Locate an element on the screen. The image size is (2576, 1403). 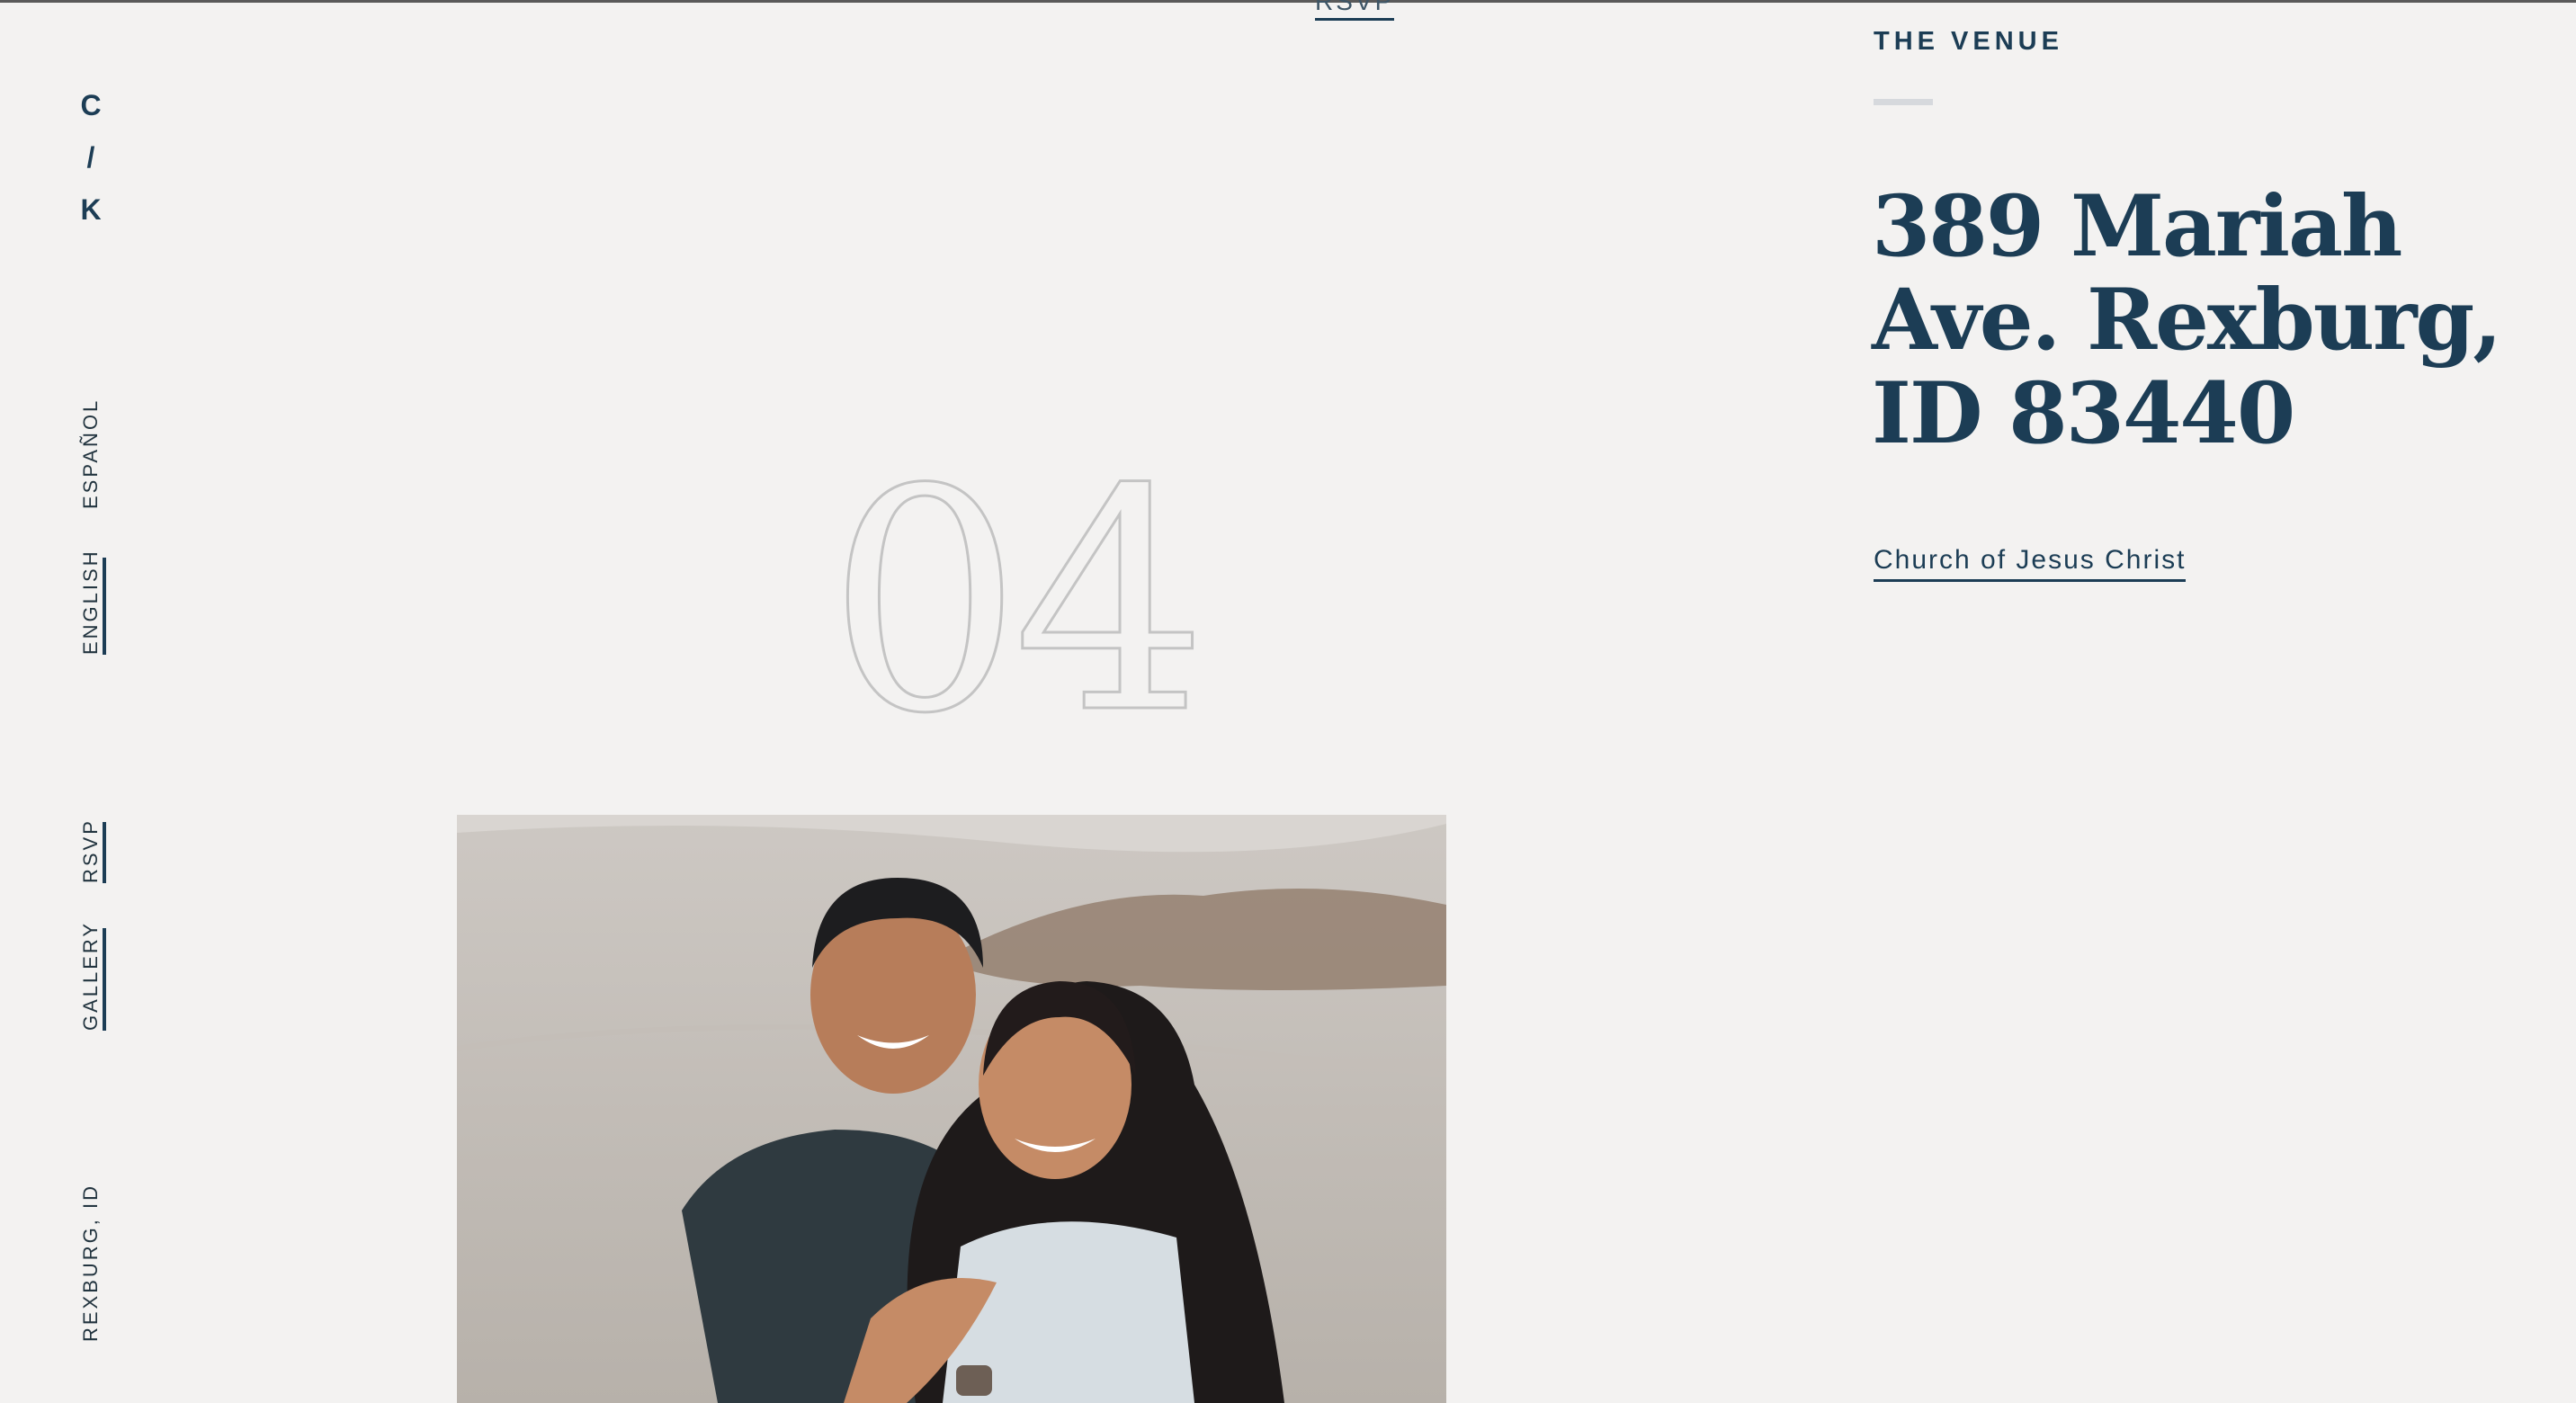
address-line-3: ID 83440 is located at coordinates (2083, 414).